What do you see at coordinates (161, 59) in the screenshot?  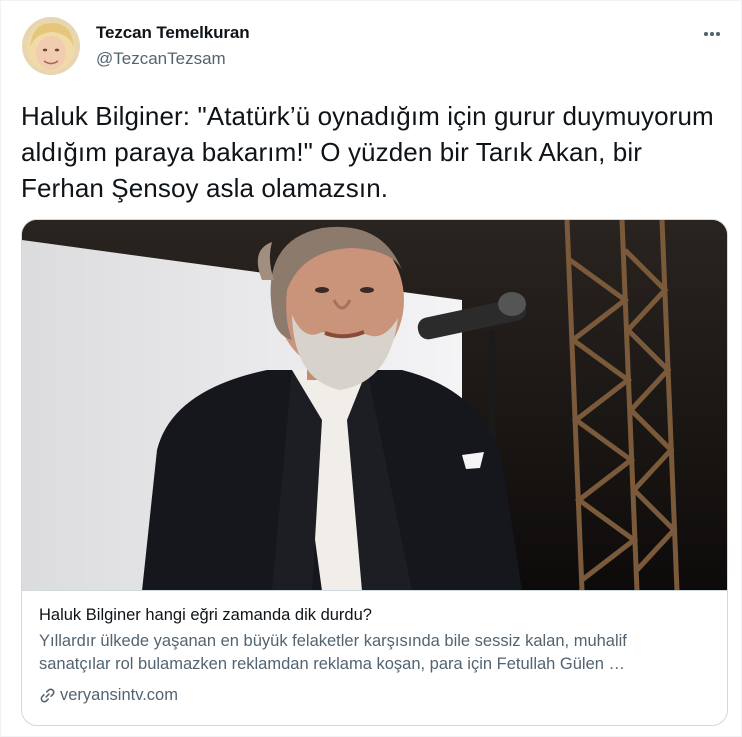 I see `author-handle: @TezcanTezsam` at bounding box center [161, 59].